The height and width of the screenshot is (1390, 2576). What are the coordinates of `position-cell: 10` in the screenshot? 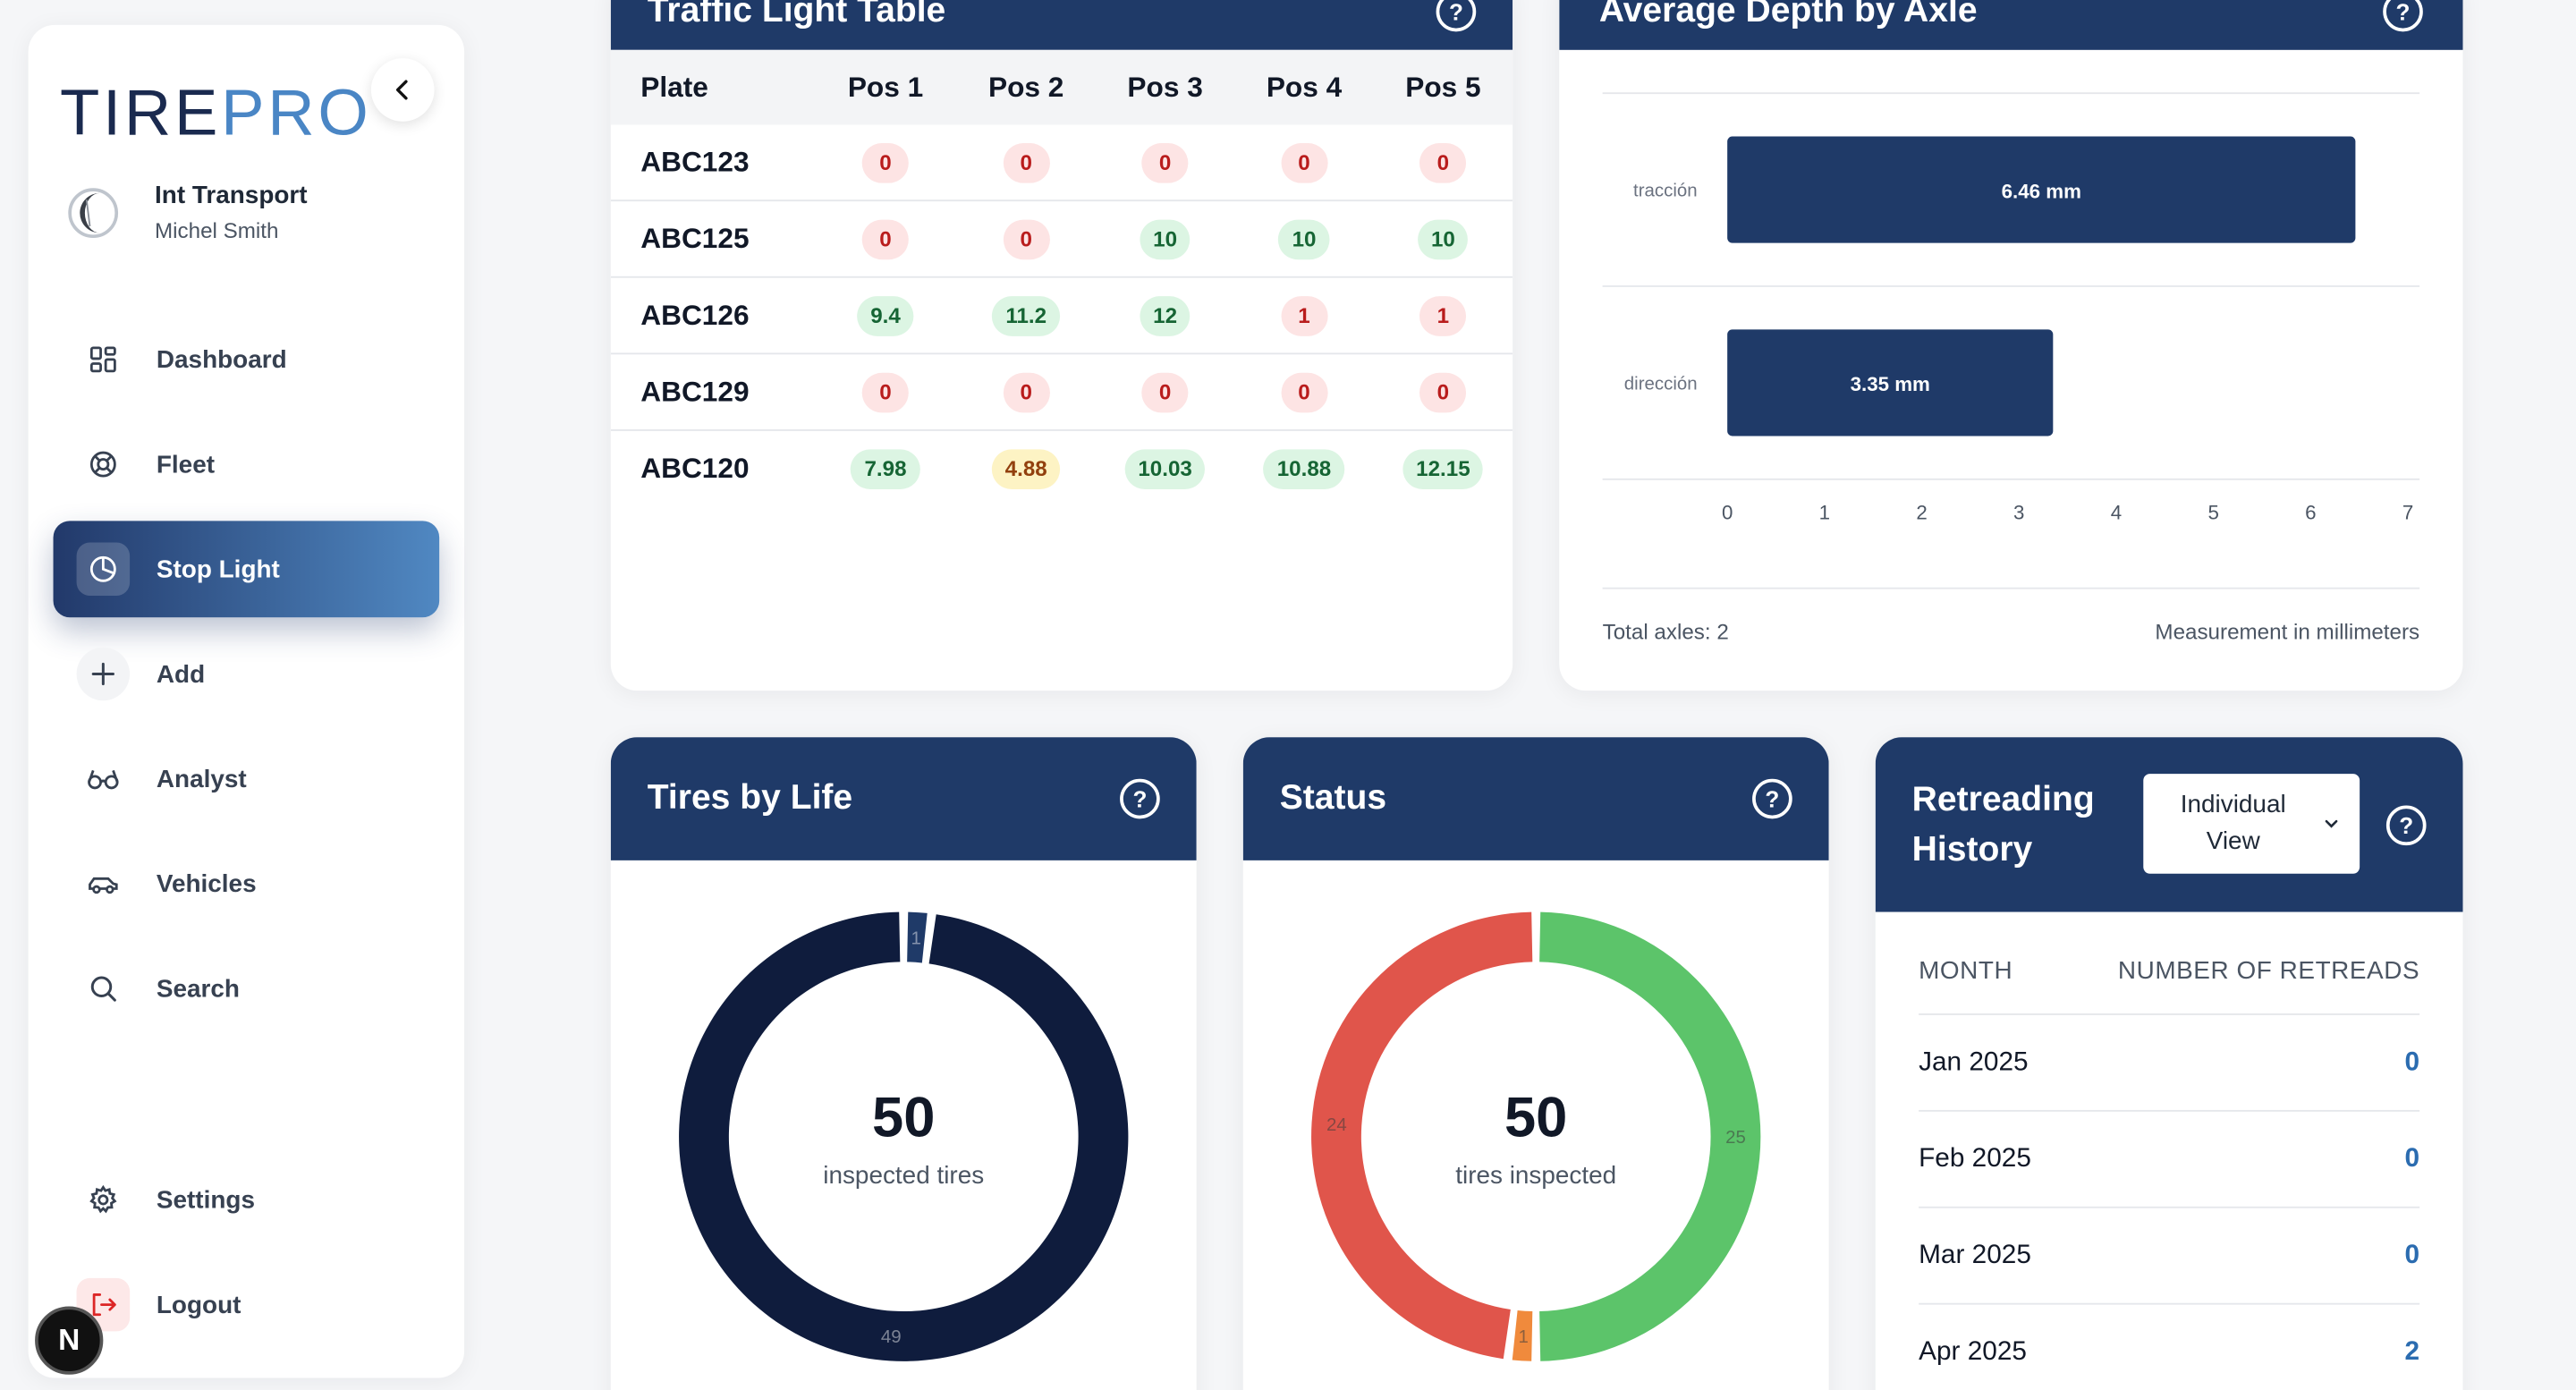 It's located at (1443, 238).